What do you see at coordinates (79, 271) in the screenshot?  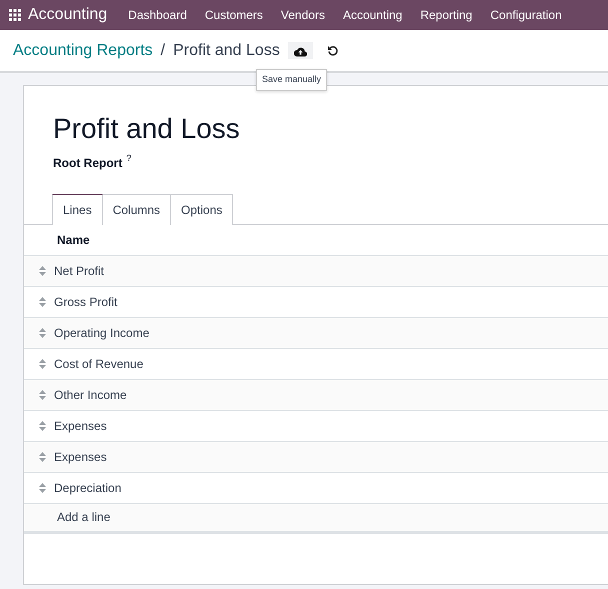 I see `row-name: Net Profit` at bounding box center [79, 271].